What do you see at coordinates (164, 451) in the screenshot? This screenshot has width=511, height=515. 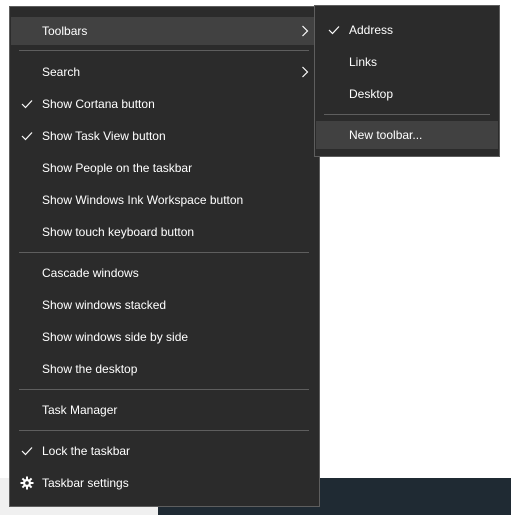 I see `menu-item-lock-taskbar: Lock the taskbar` at bounding box center [164, 451].